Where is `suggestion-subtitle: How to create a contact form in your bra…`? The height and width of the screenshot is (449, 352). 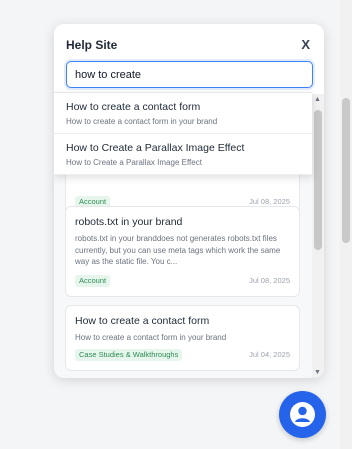 suggestion-subtitle: How to create a contact form in your bra… is located at coordinates (142, 121).